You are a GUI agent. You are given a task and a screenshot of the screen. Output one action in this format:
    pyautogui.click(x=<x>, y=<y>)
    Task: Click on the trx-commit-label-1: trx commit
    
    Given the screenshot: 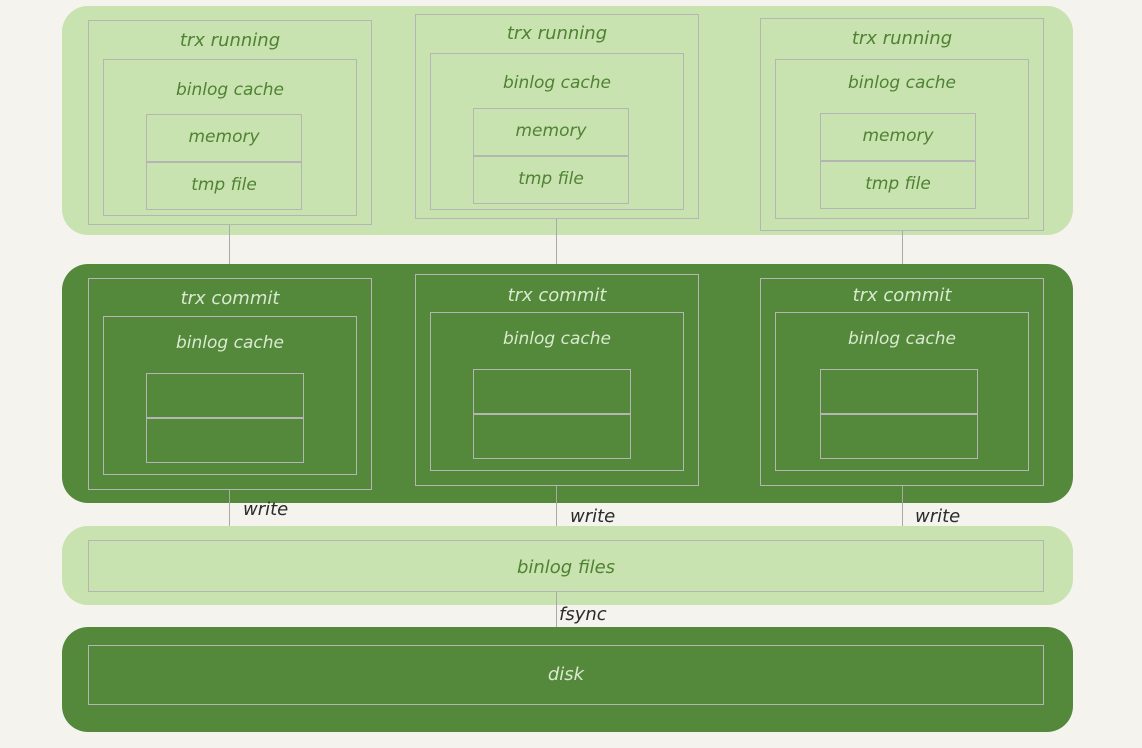 What is the action you would take?
    pyautogui.click(x=230, y=298)
    